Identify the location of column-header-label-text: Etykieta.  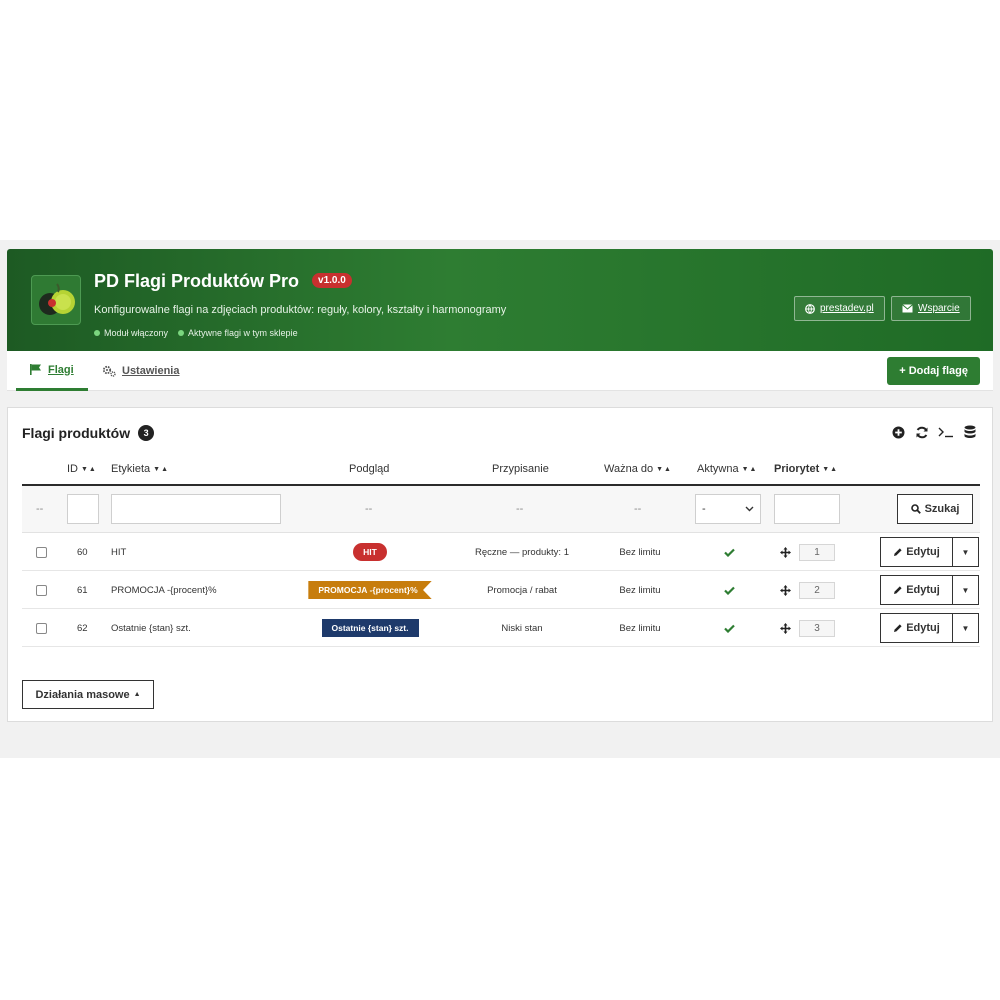
(131, 469).